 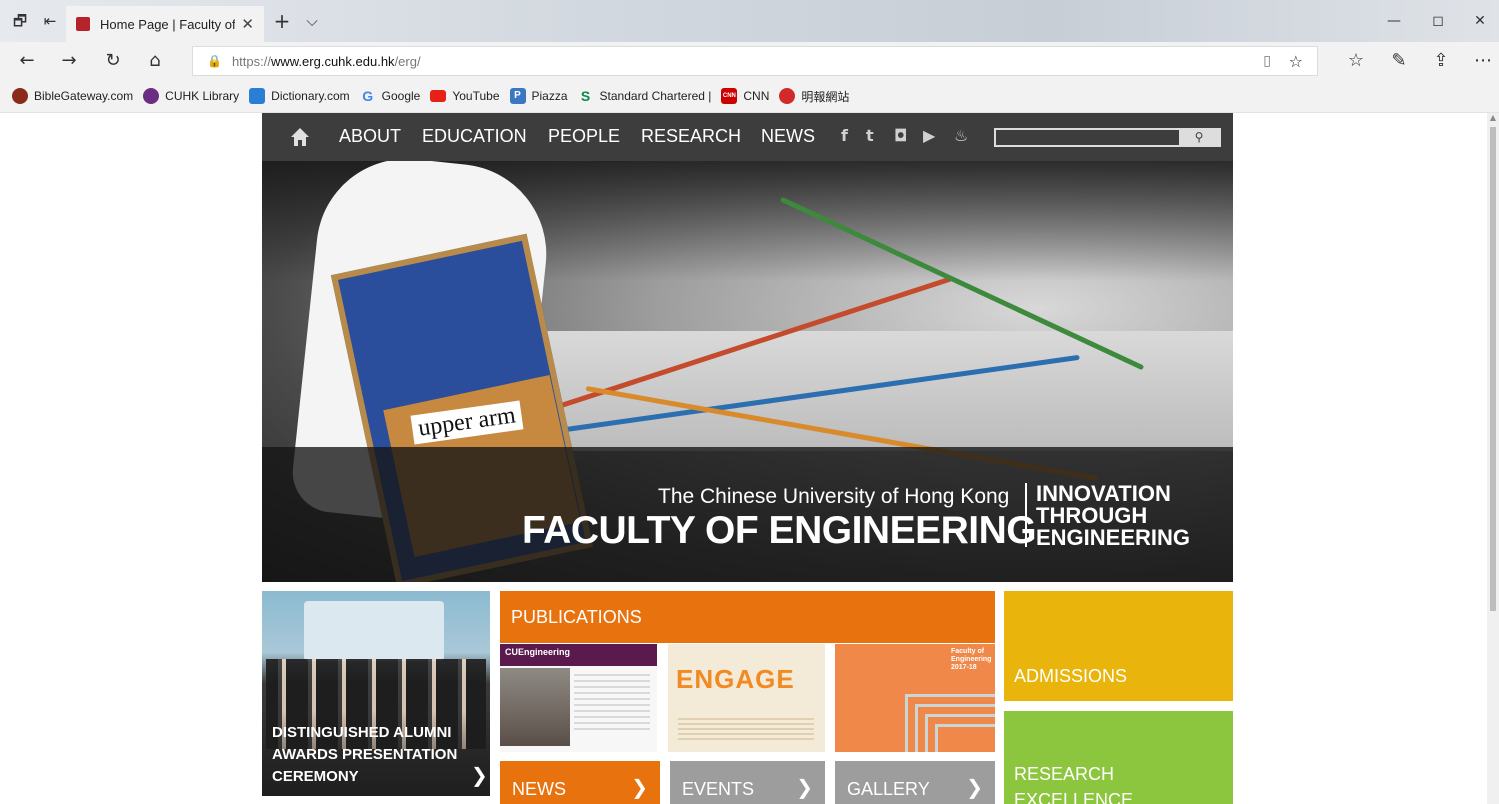 What do you see at coordinates (1438, 21) in the screenshot?
I see `maximize-icon: ◻` at bounding box center [1438, 21].